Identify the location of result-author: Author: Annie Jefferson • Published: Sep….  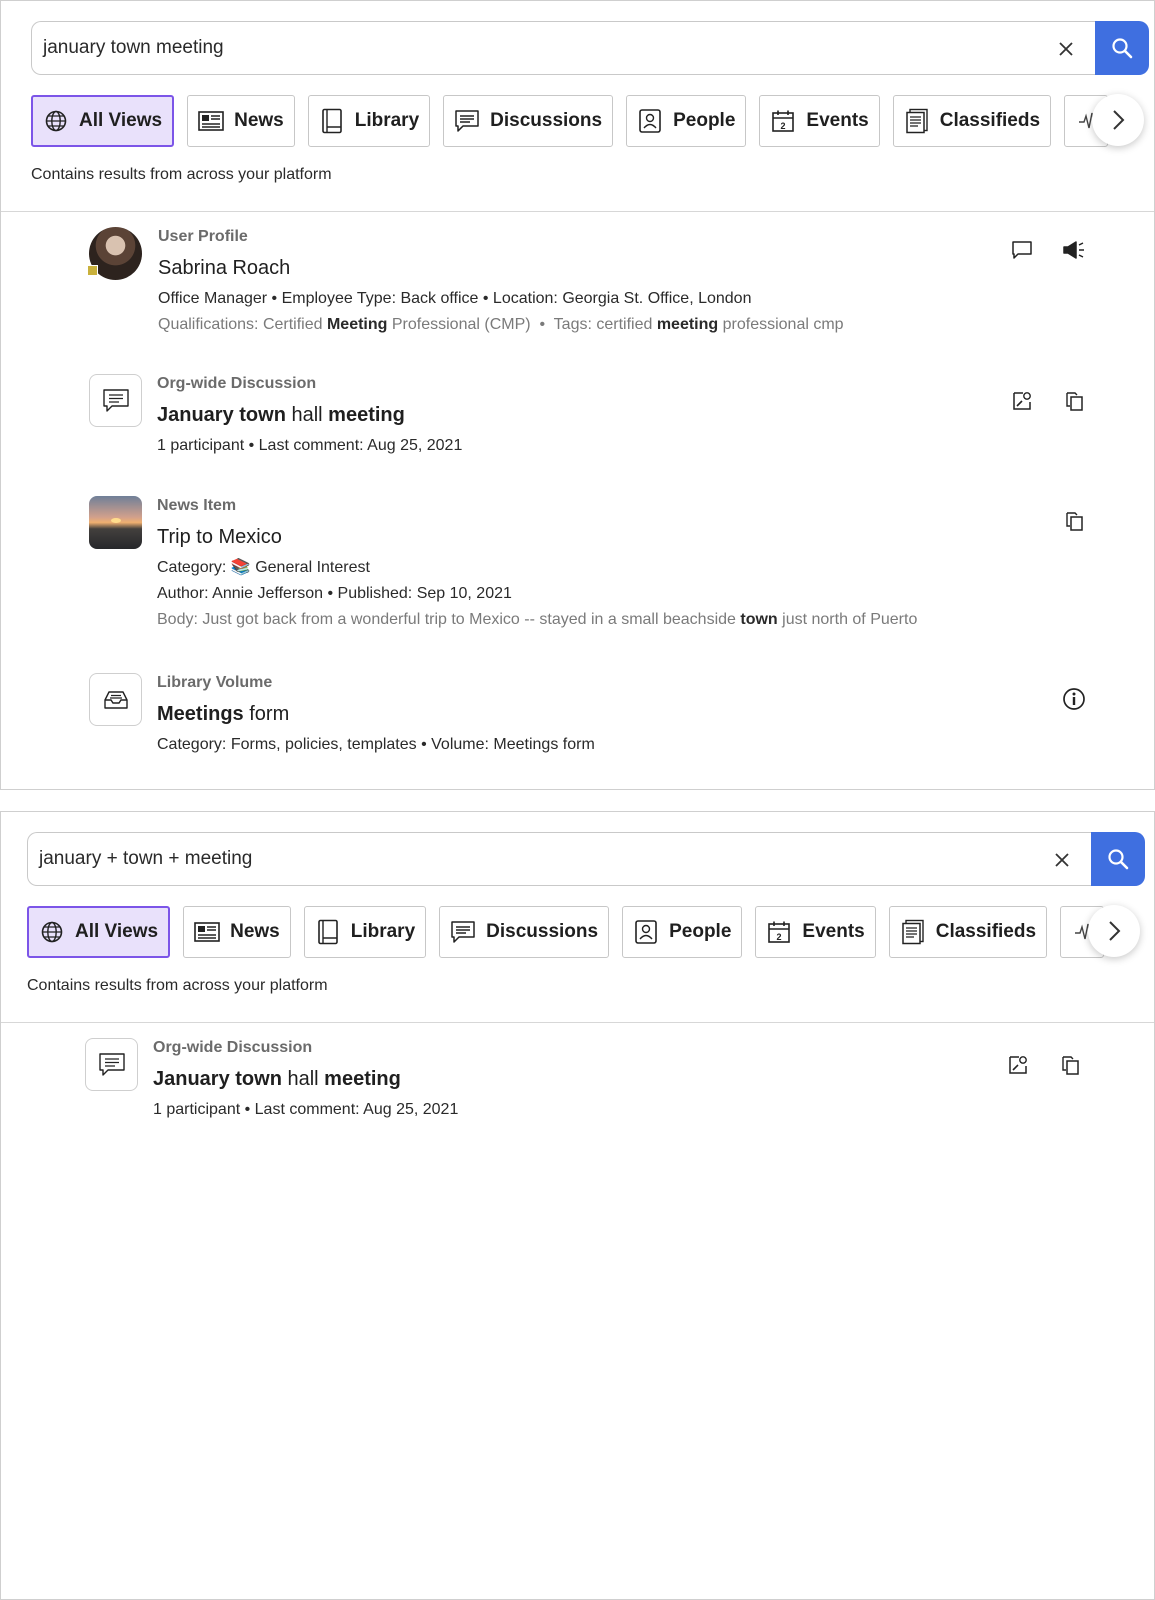
(334, 593).